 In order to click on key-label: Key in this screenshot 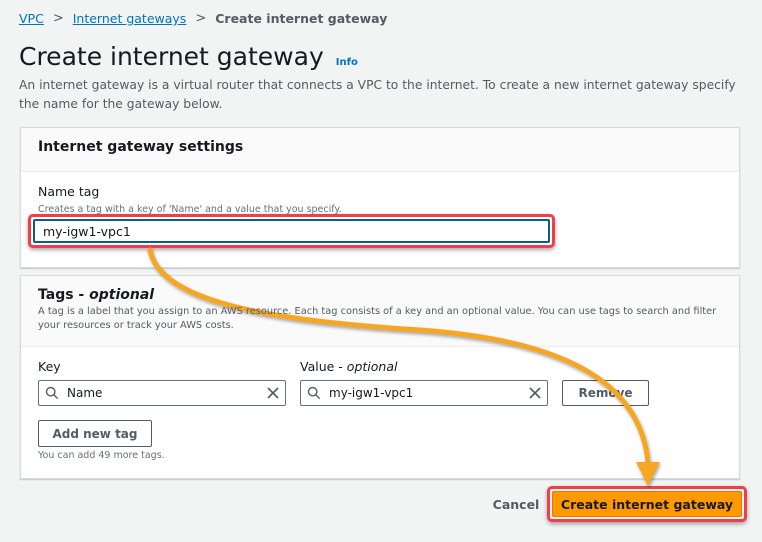, I will do `click(49, 366)`.